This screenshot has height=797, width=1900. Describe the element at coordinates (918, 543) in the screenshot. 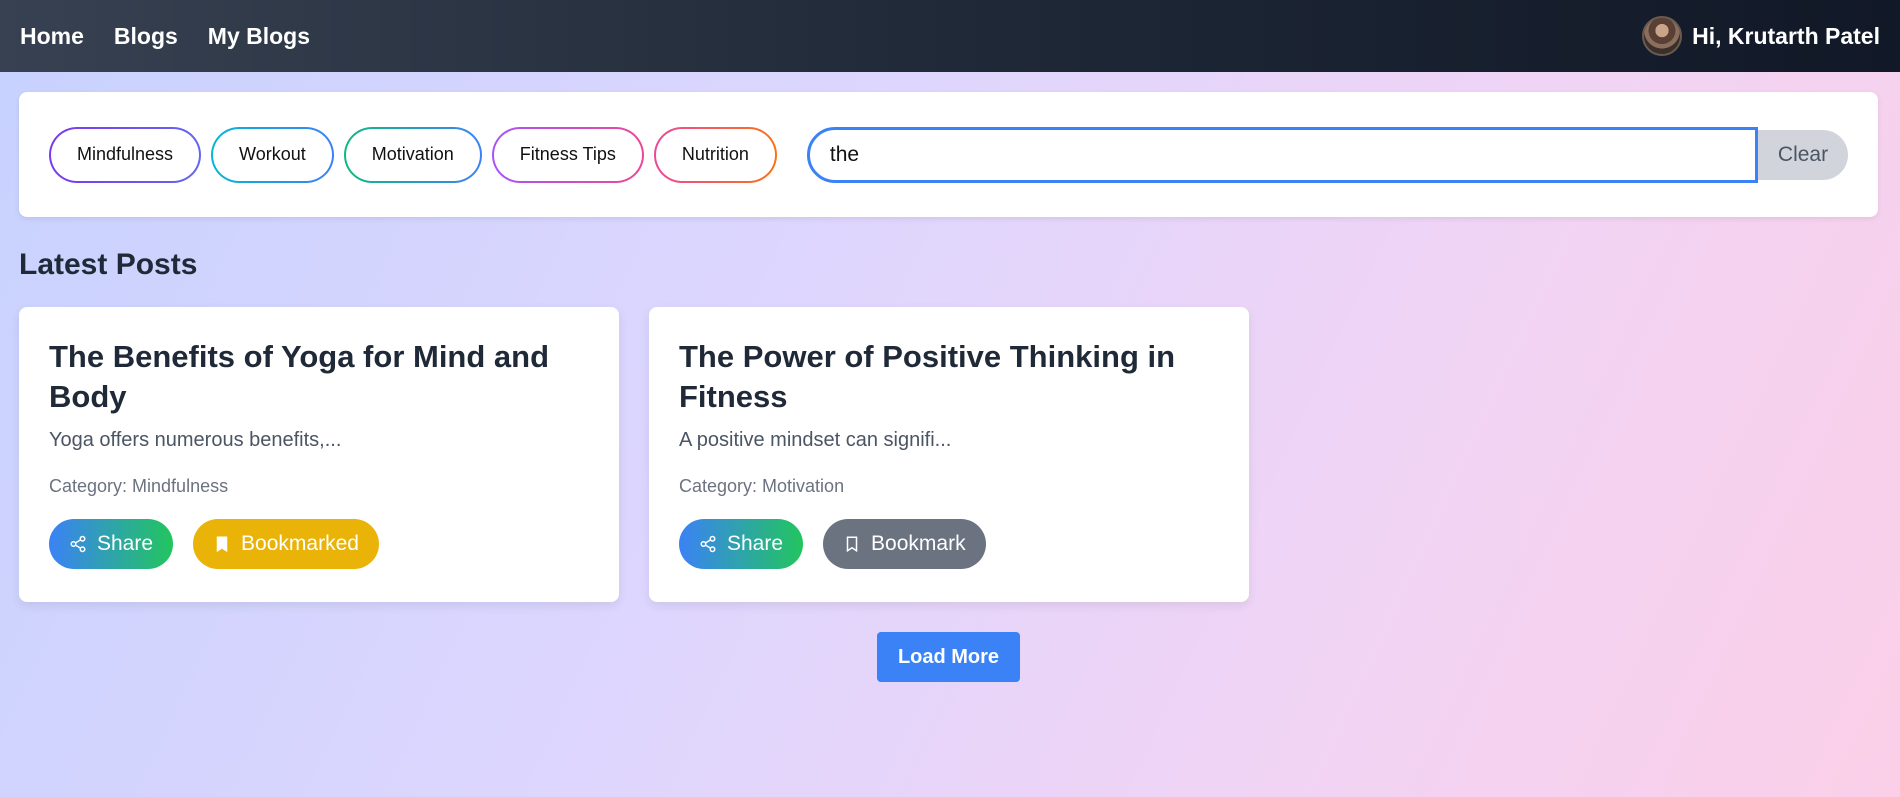

I see `bookmark-label: Bookmark` at that location.